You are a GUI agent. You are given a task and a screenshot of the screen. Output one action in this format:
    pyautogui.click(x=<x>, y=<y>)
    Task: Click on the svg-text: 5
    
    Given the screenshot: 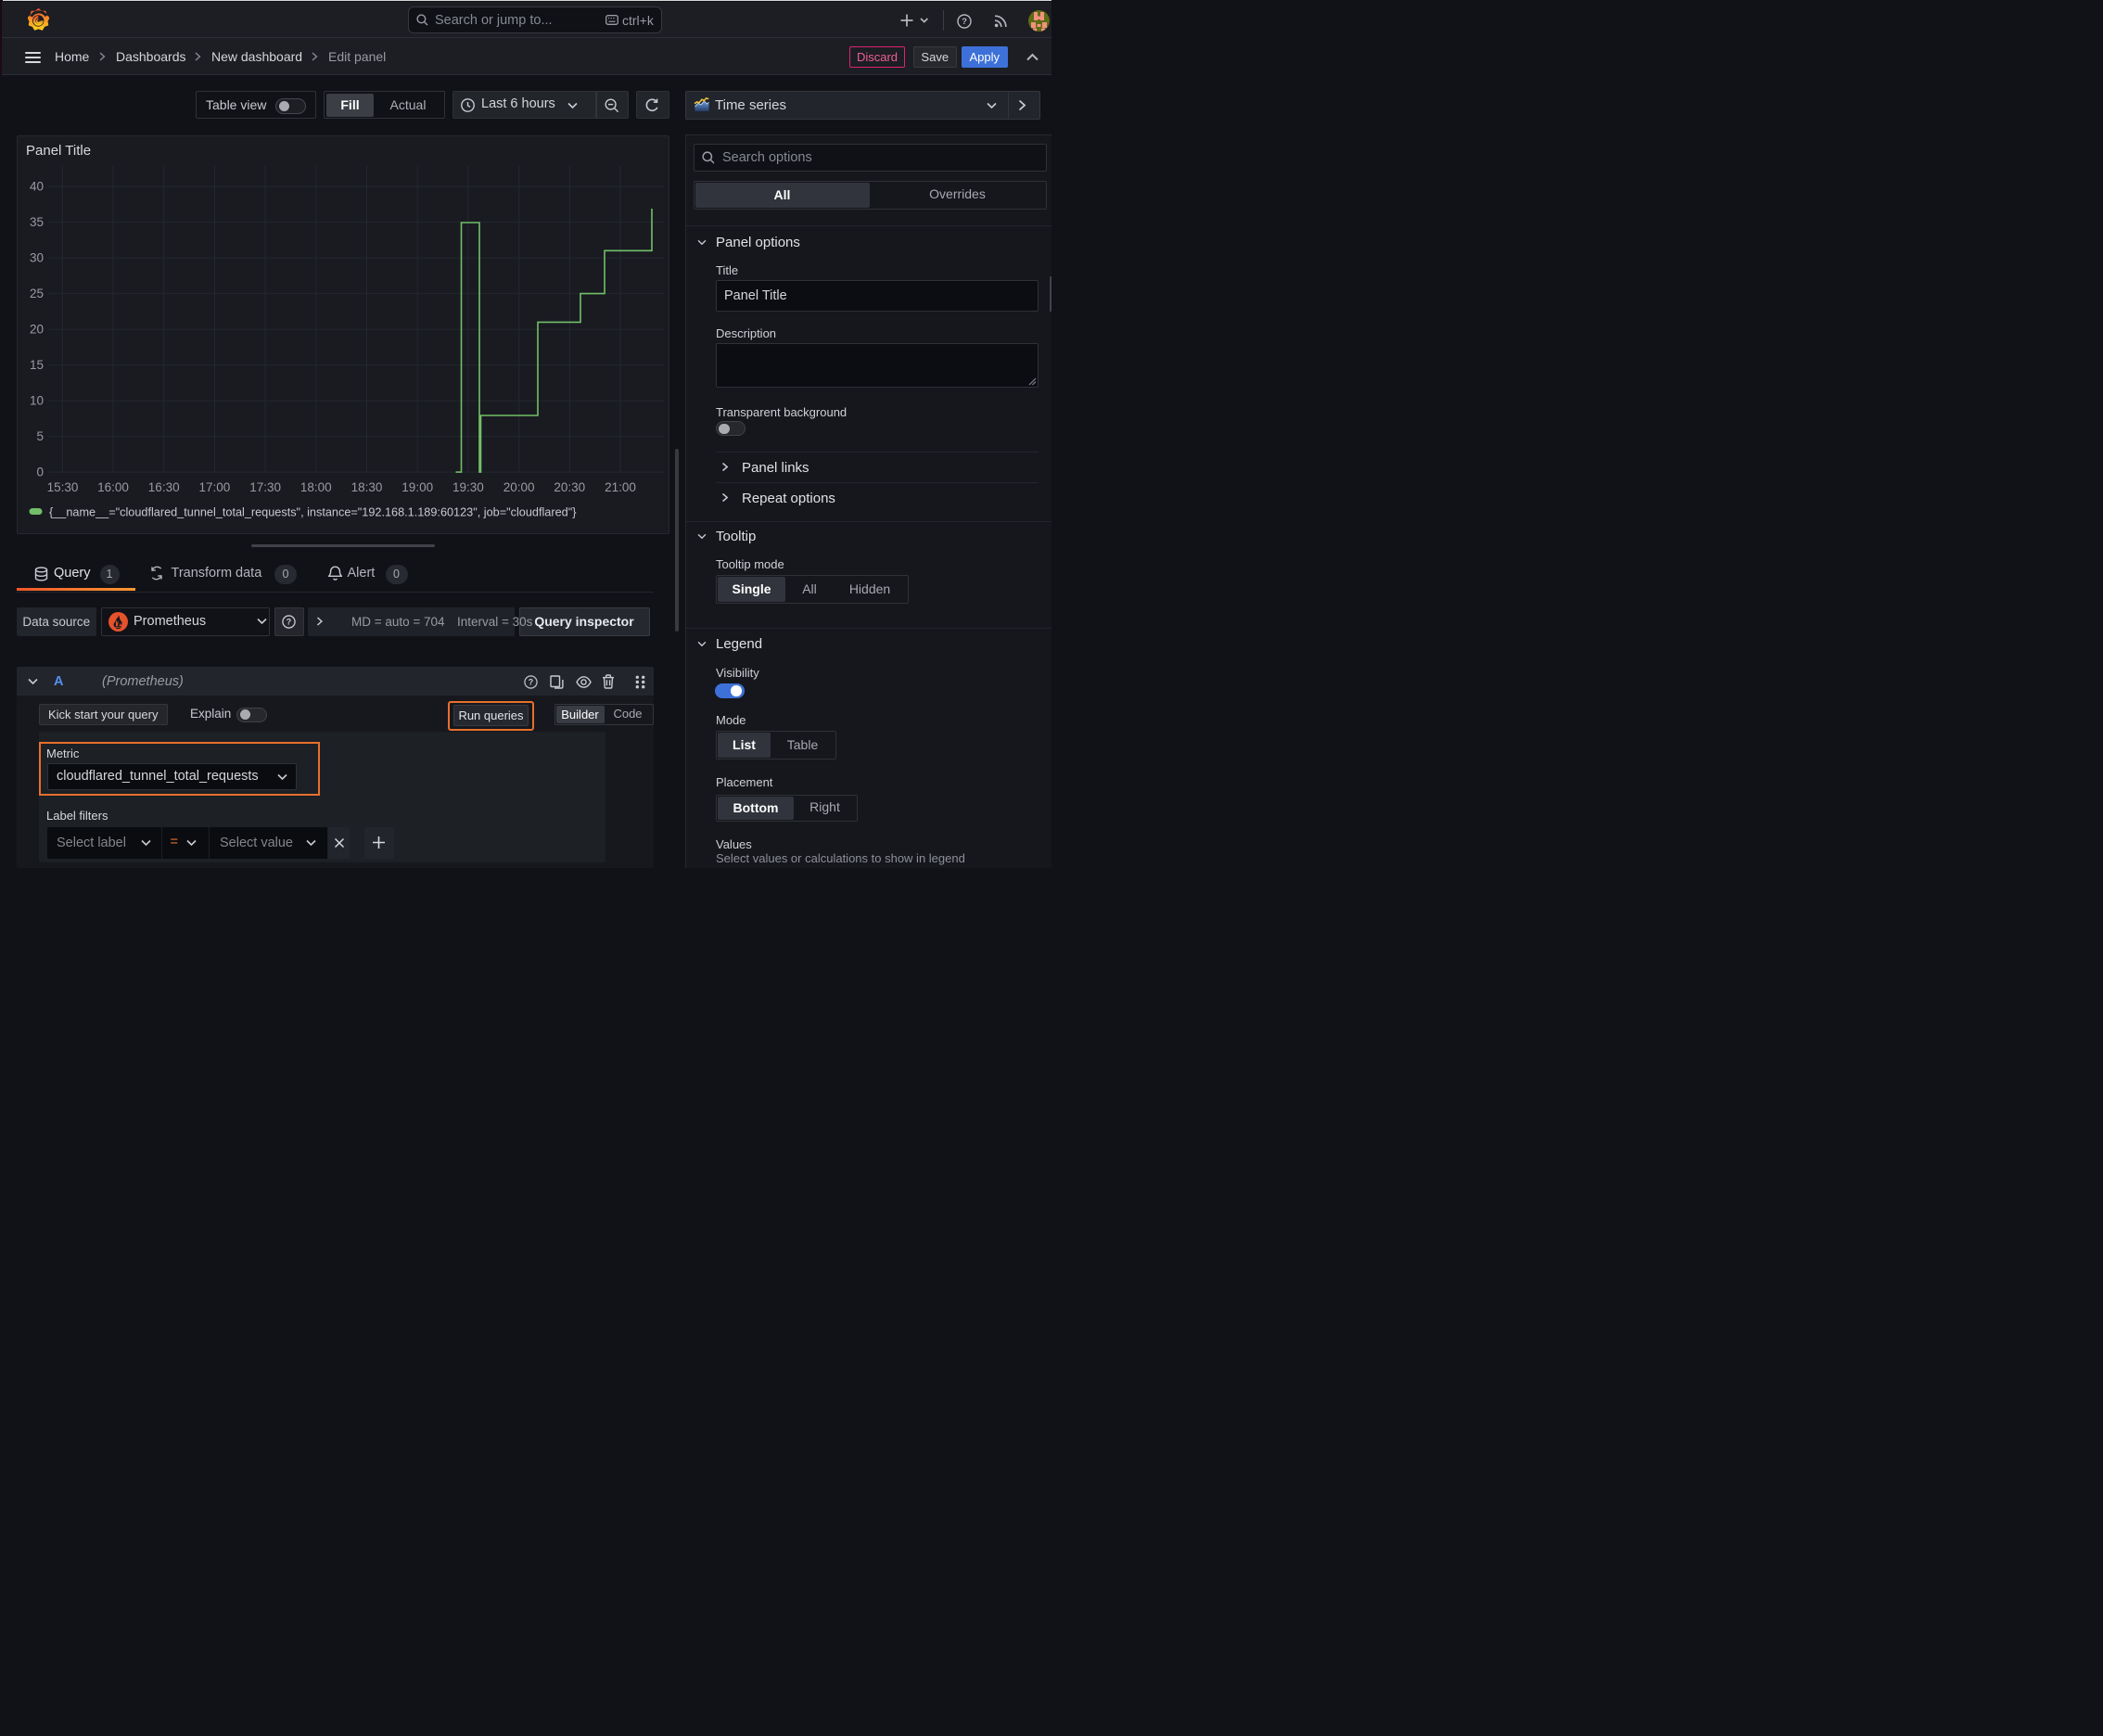 What is the action you would take?
    pyautogui.click(x=40, y=435)
    